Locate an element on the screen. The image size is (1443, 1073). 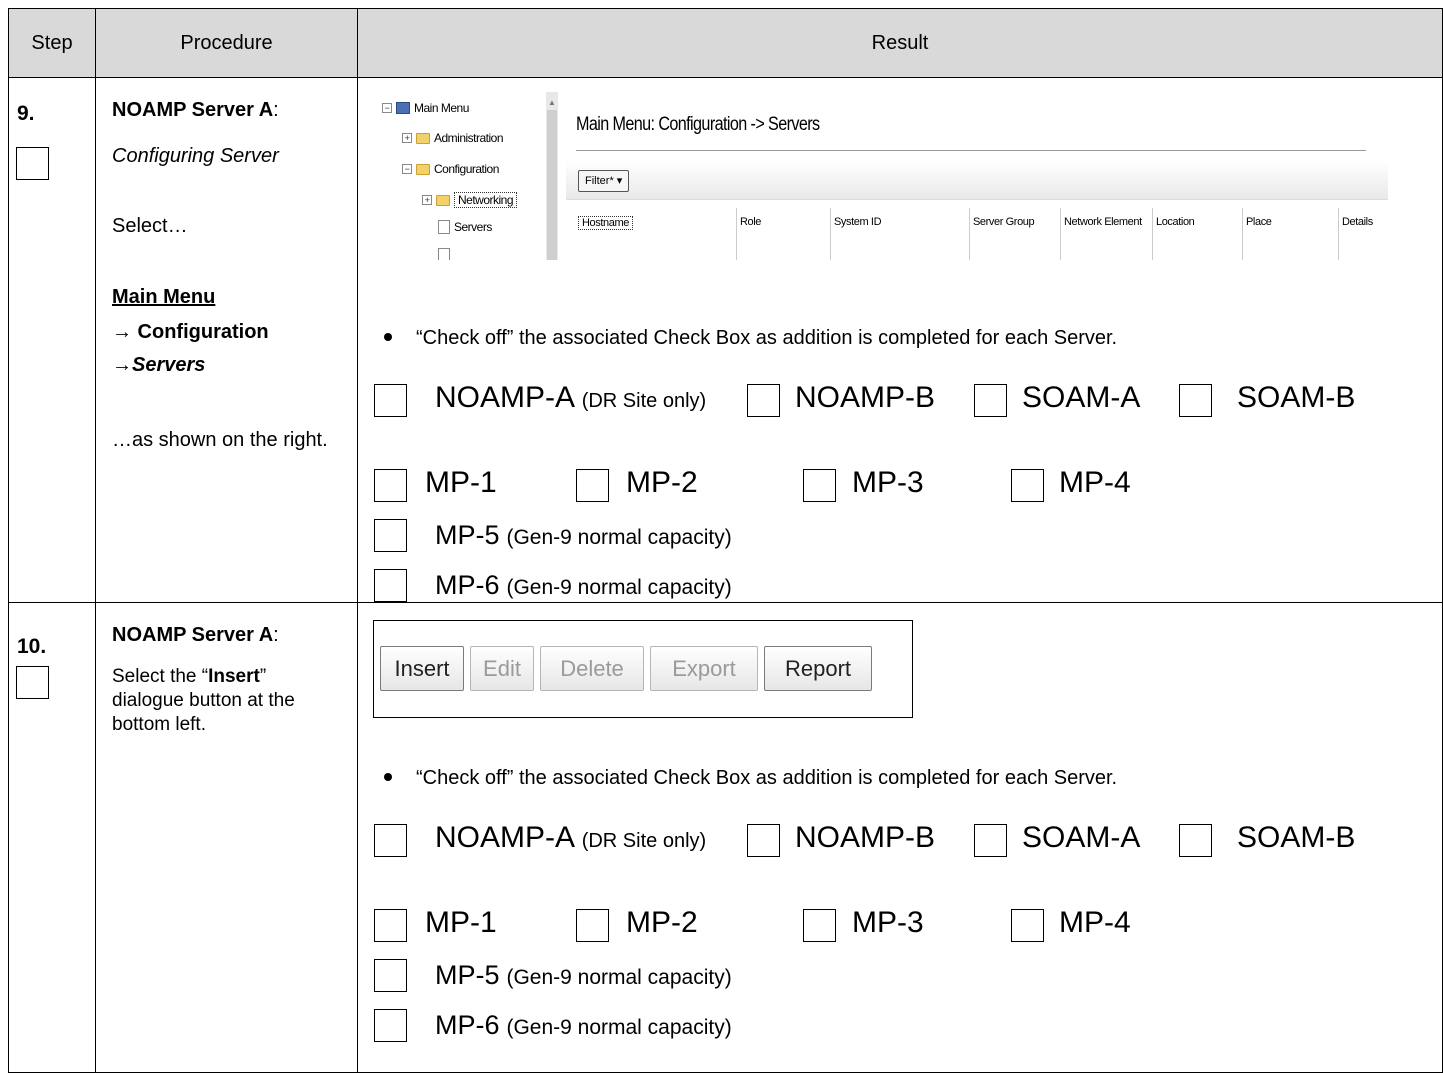
label-soam-b: SOAM-B is located at coordinates (1296, 837).